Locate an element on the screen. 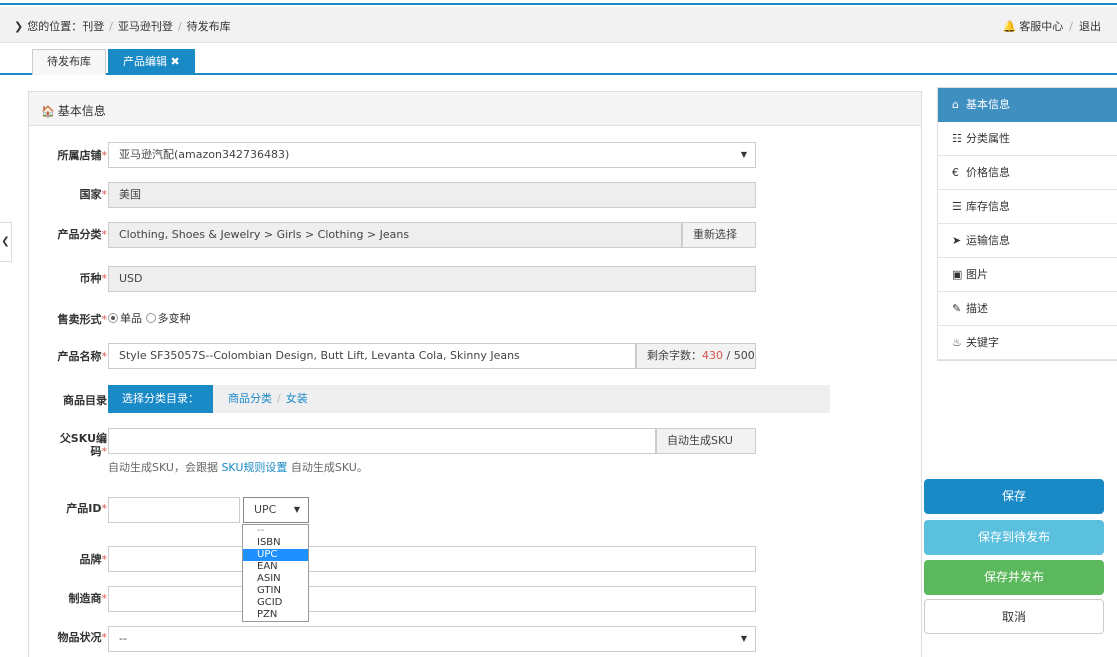 This screenshot has width=1117, height=657. chevron-left-icon: ❮ is located at coordinates (5, 241).